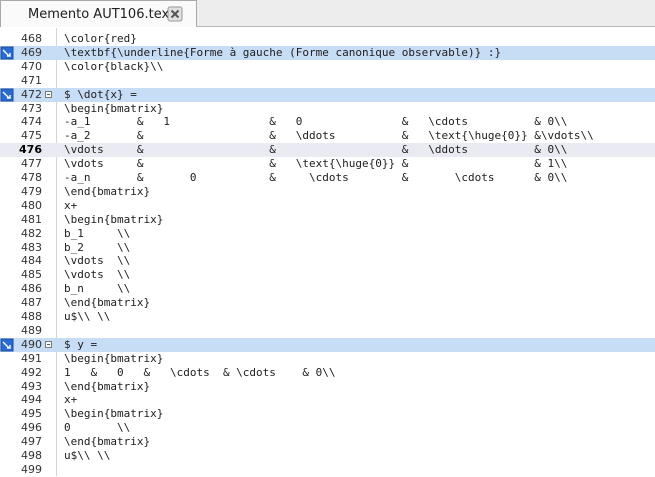 This screenshot has width=655, height=477. Describe the element at coordinates (97, 289) in the screenshot. I see `code-text: b_n \\` at that location.